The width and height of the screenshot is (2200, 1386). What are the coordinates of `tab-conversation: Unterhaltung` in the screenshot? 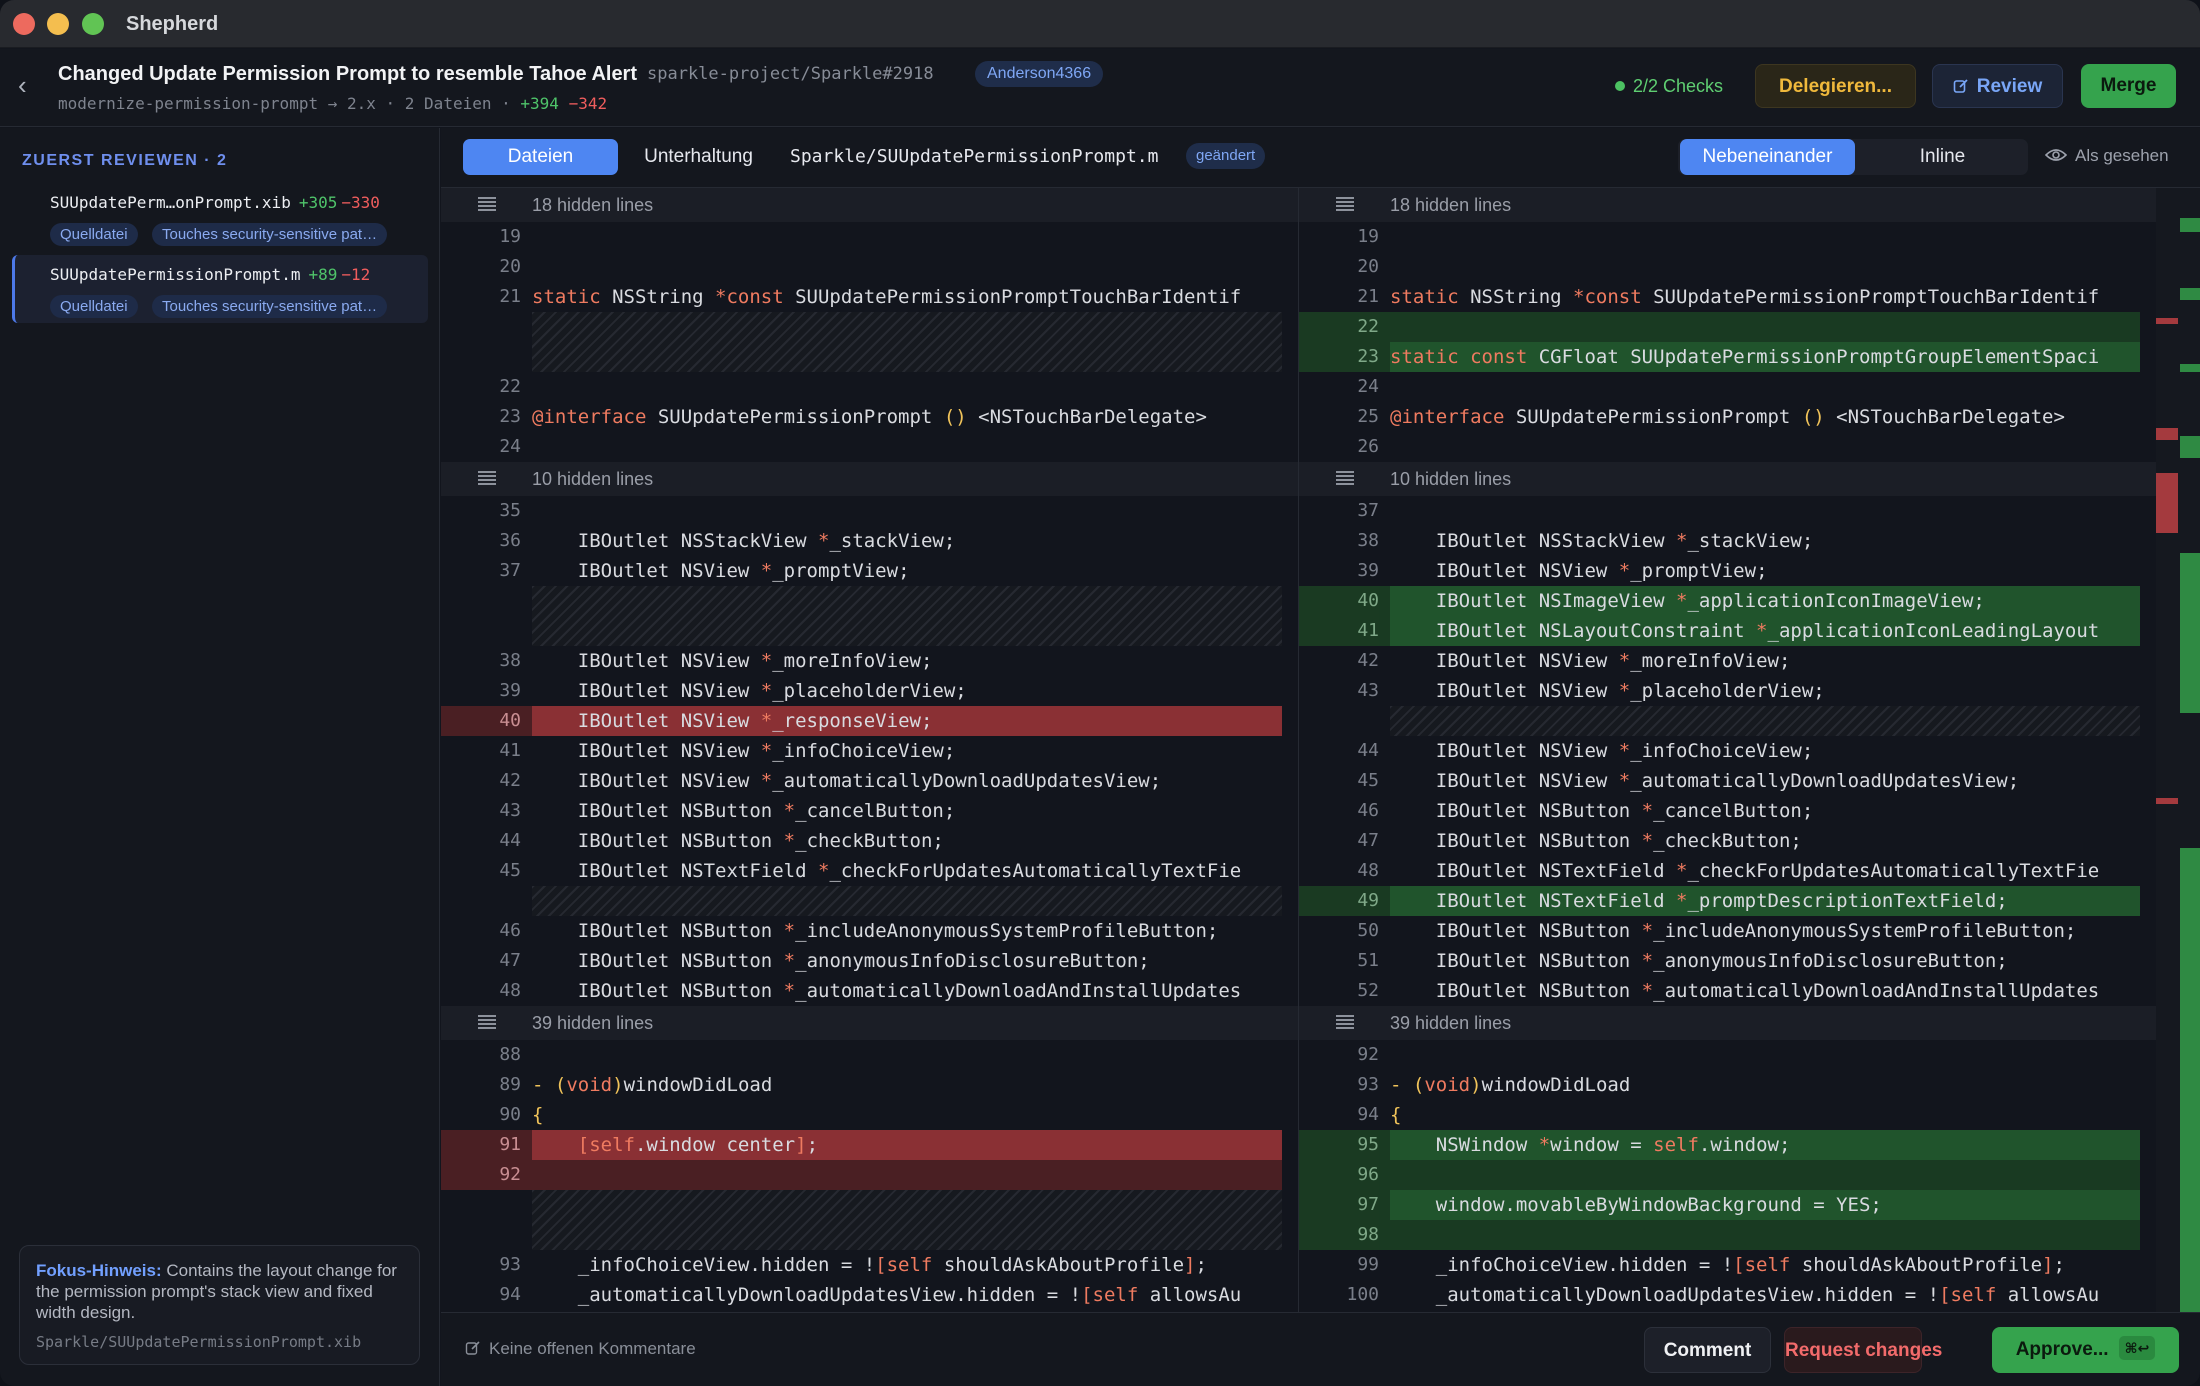 It's located at (698, 157).